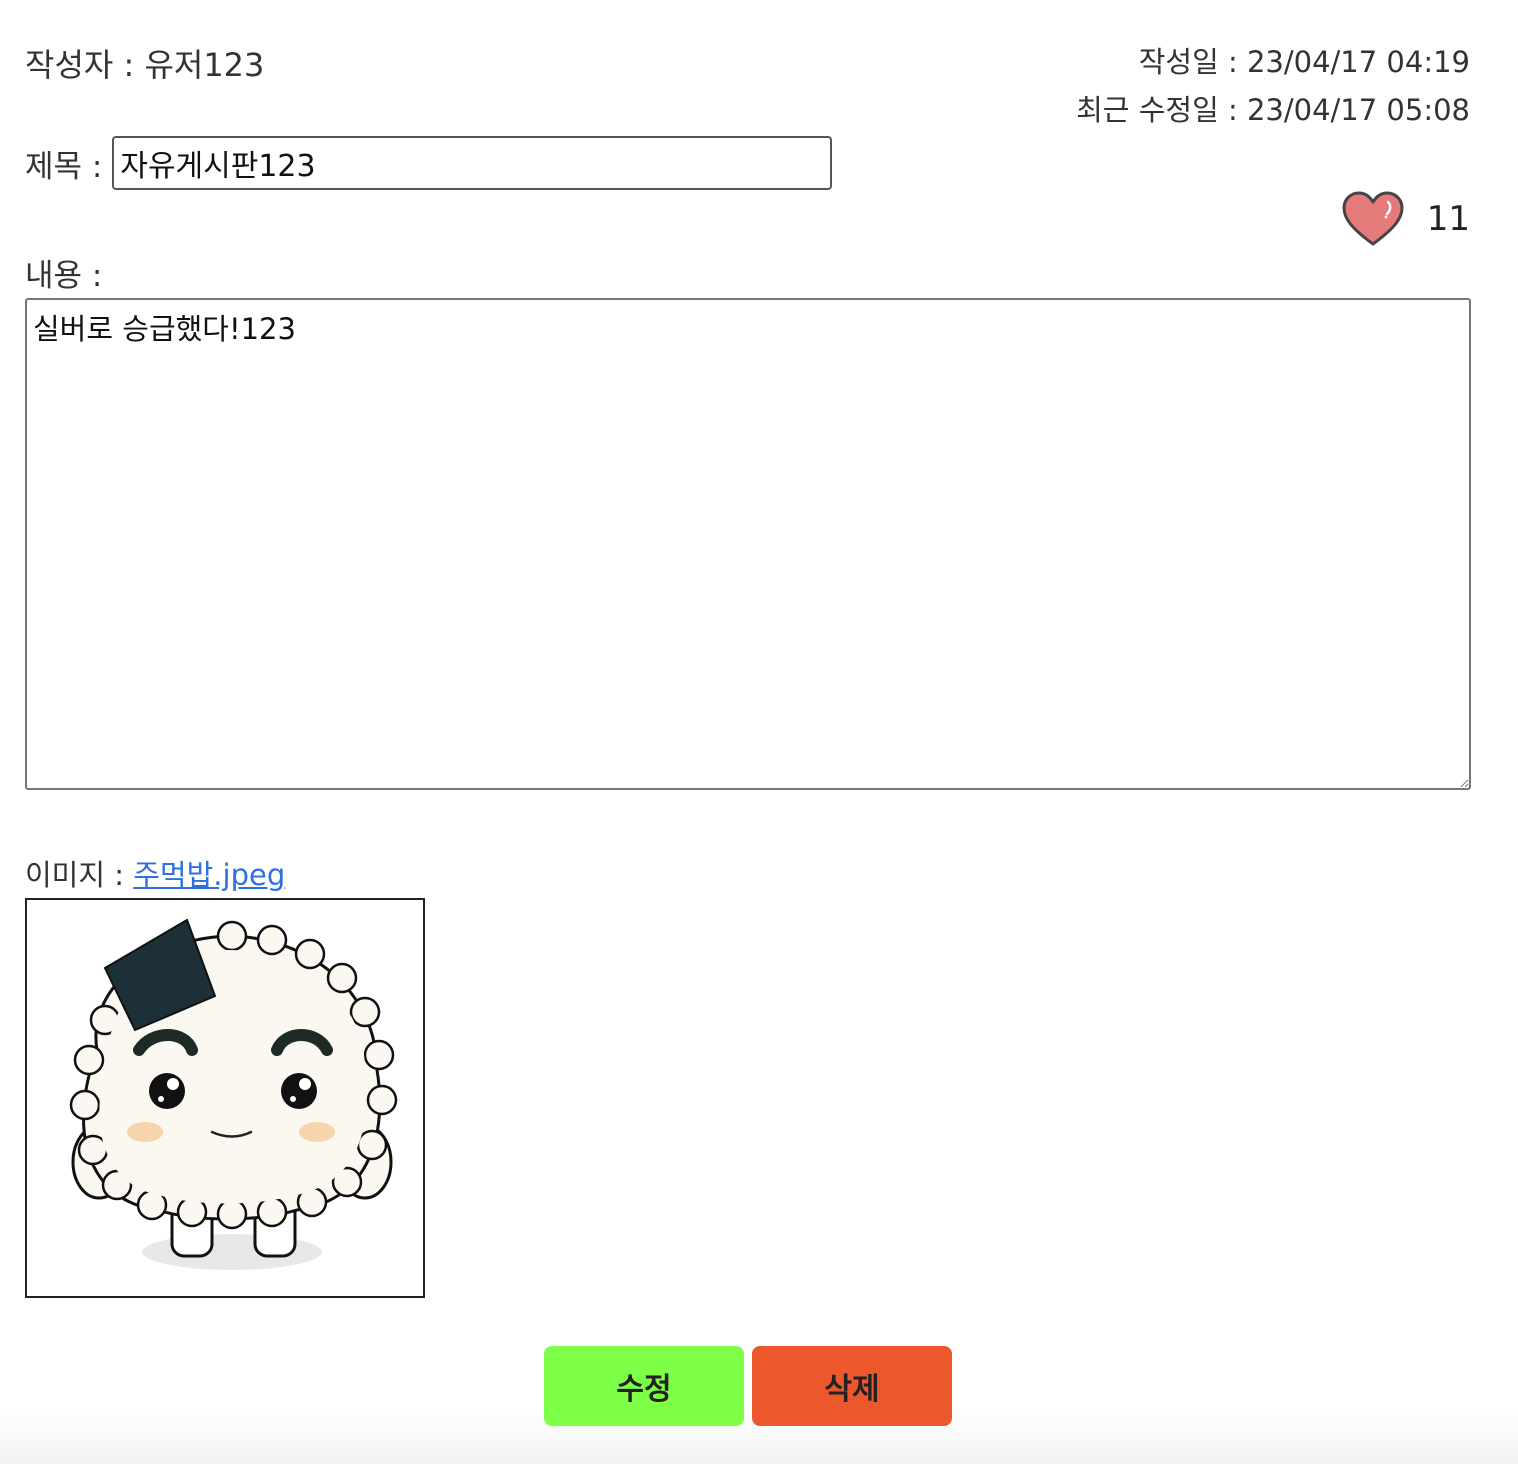 The height and width of the screenshot is (1464, 1518). What do you see at coordinates (472, 163) in the screenshot?
I see `title-input` at bounding box center [472, 163].